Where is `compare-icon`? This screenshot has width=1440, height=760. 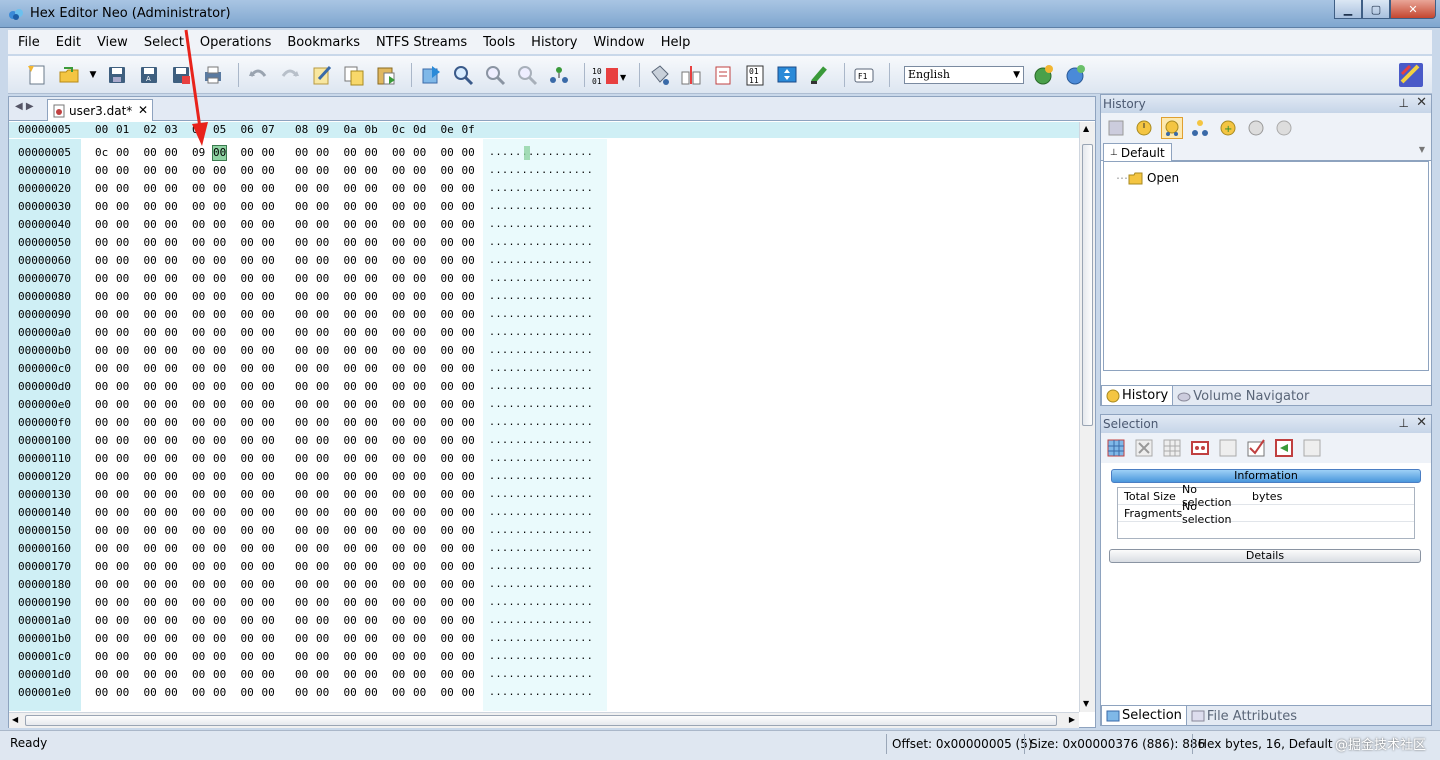
compare-icon is located at coordinates (691, 75).